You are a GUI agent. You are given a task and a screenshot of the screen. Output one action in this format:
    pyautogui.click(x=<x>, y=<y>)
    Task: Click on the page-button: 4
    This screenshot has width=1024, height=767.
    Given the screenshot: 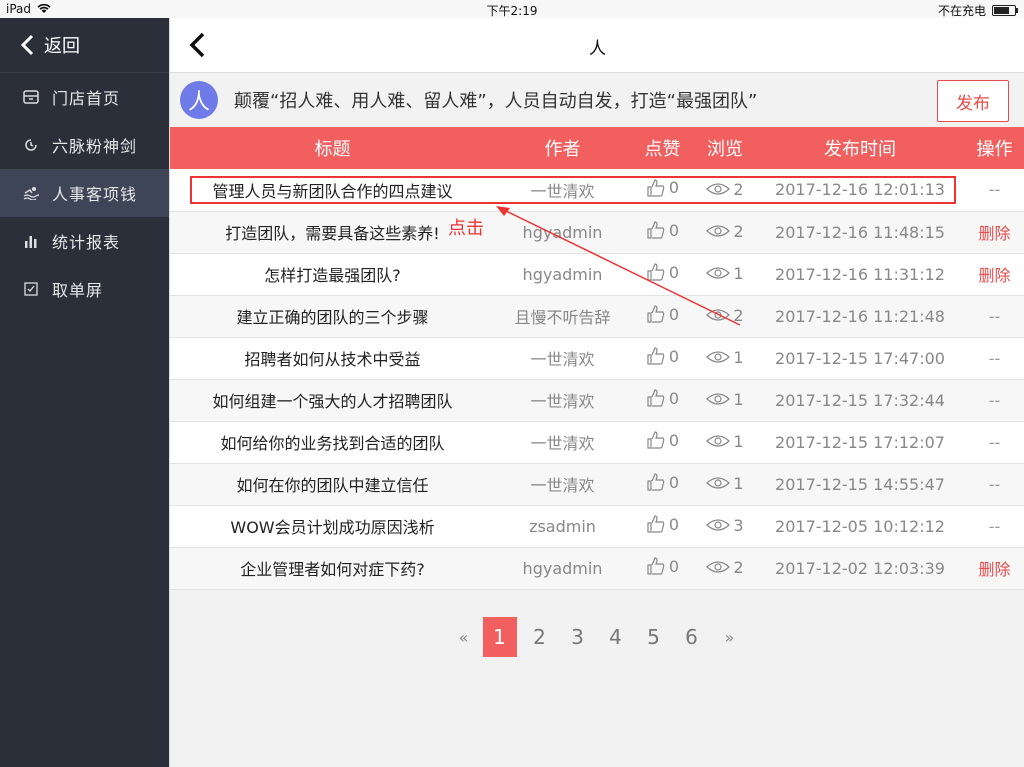 What is the action you would take?
    pyautogui.click(x=616, y=637)
    